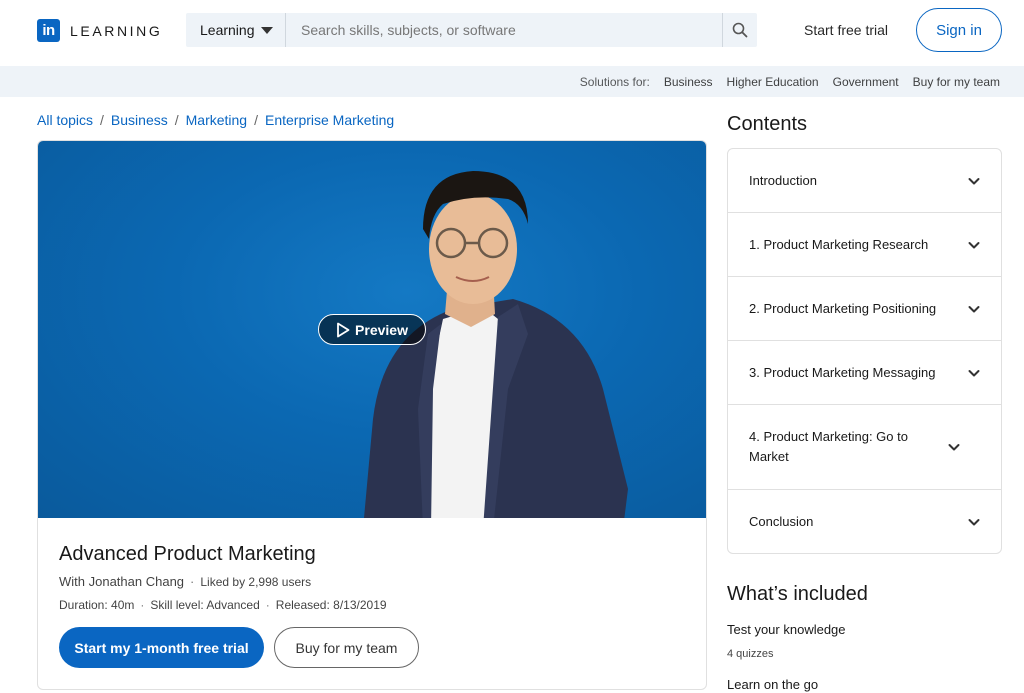 This screenshot has height=693, width=1024. Describe the element at coordinates (781, 521) in the screenshot. I see `contents-item-label: Conclusion` at that location.